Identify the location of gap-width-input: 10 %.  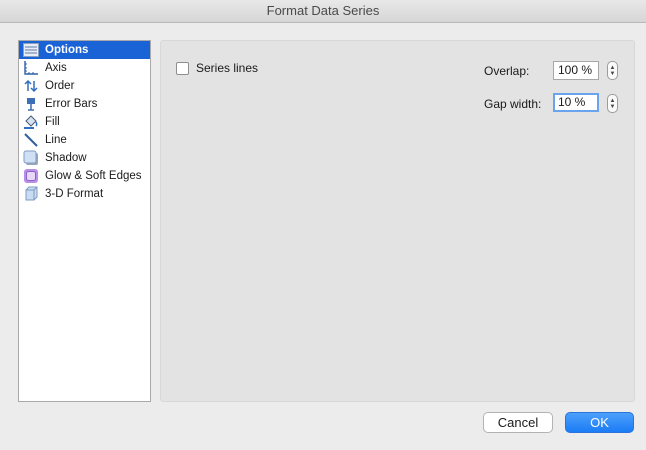
(576, 102).